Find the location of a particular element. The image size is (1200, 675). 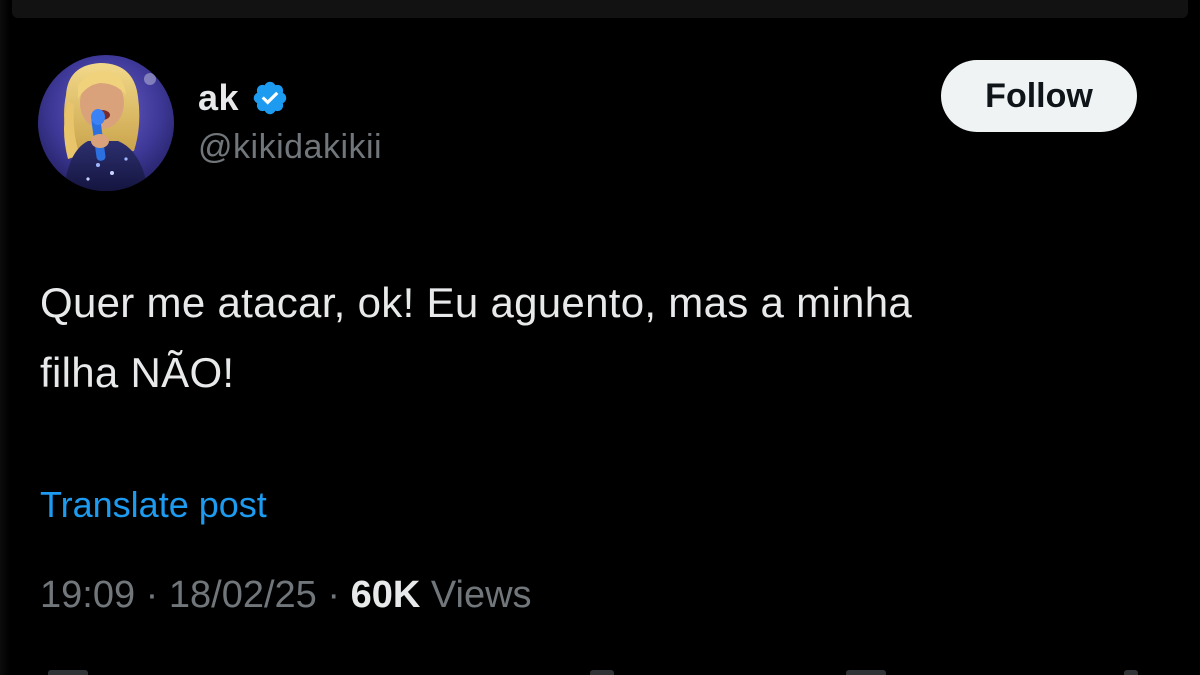

display-name-row: ak is located at coordinates (243, 98).